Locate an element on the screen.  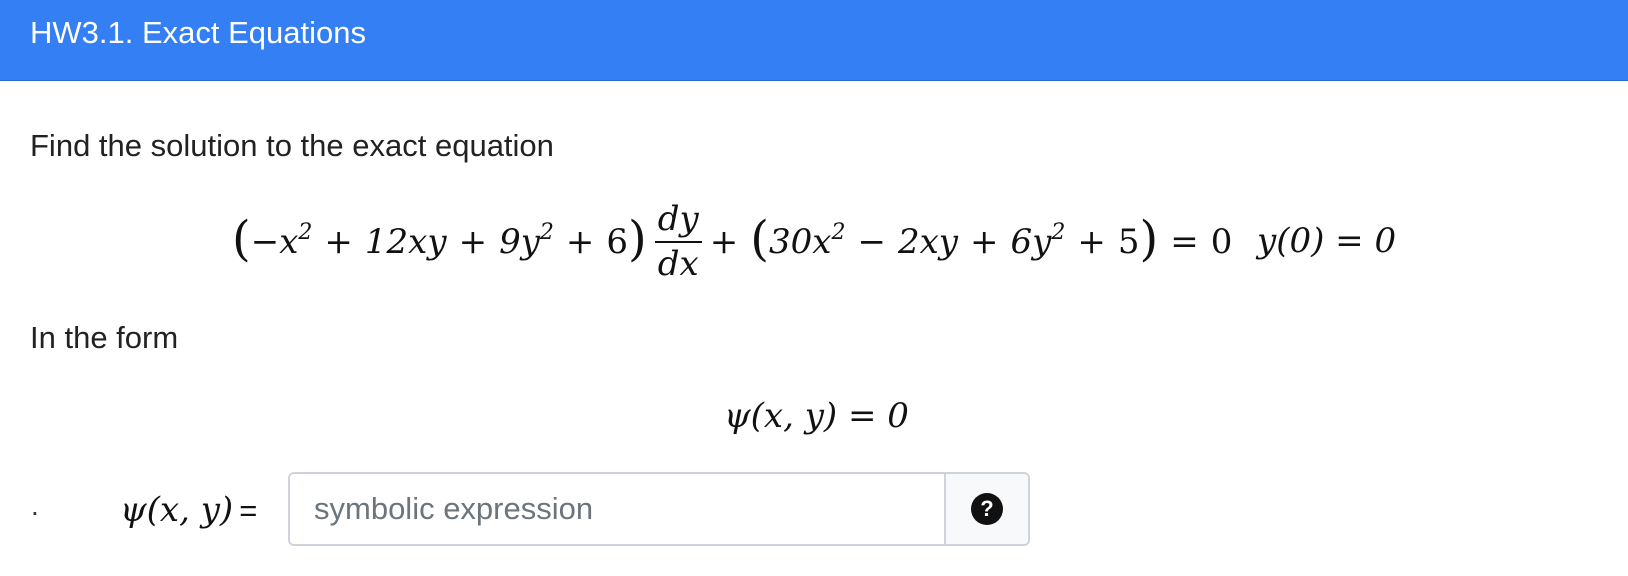
fraction-denominator: dx is located at coordinates (678, 264).